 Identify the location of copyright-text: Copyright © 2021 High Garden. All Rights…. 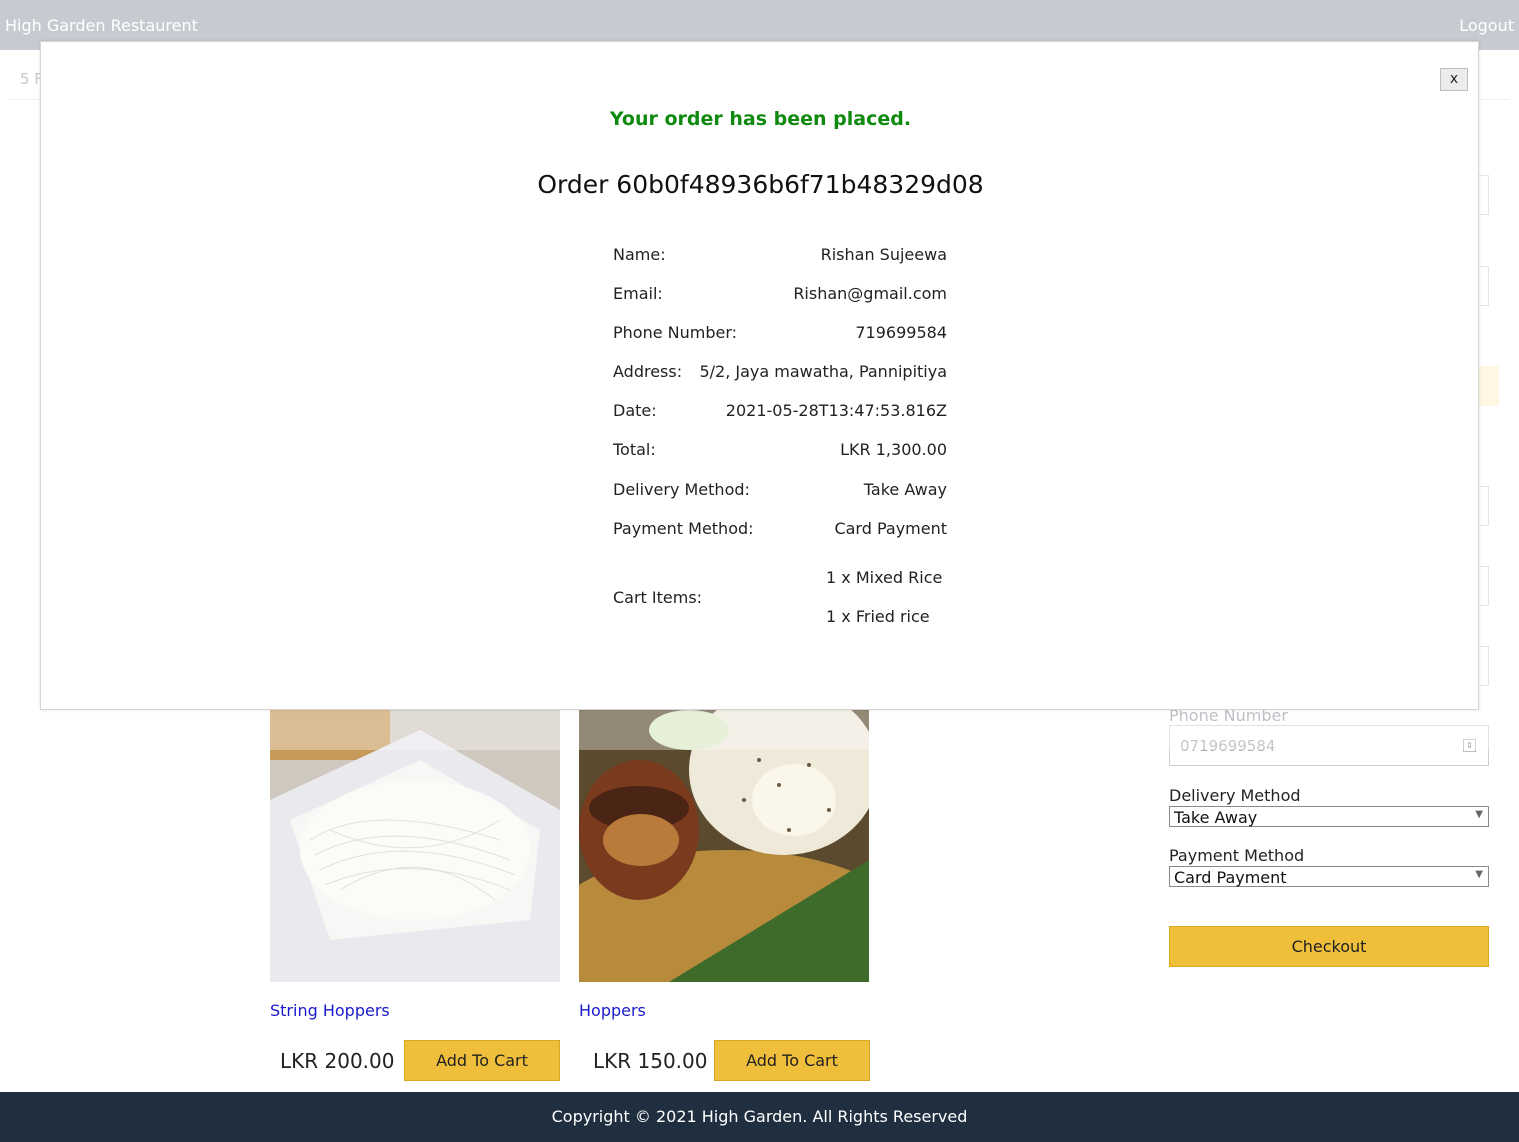
(759, 1116).